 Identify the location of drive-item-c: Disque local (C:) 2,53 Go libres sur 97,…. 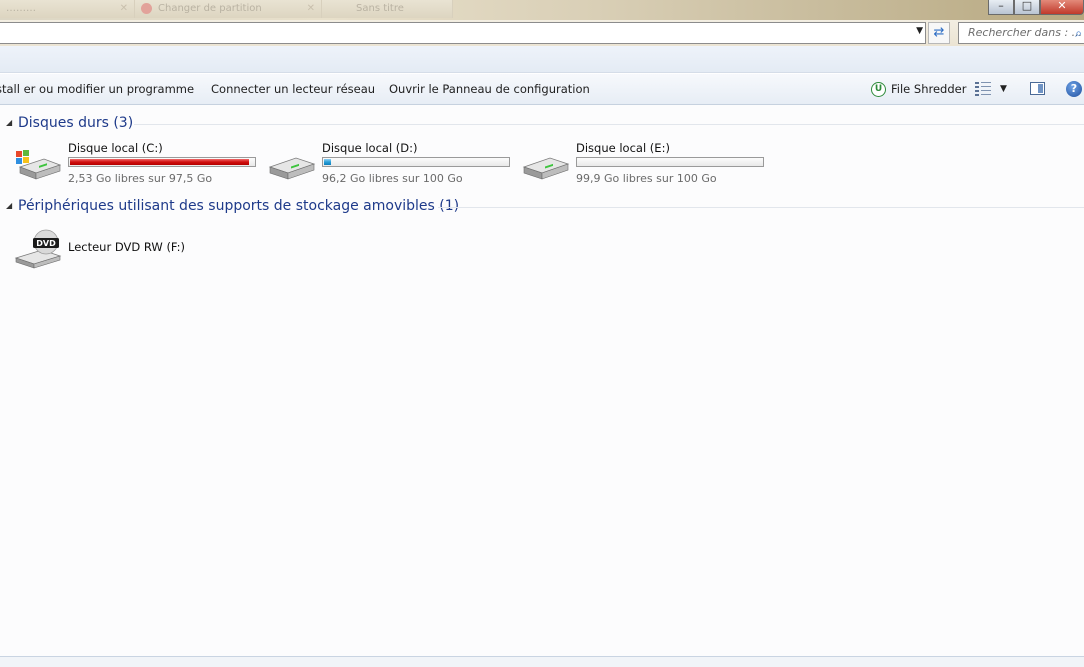
(139, 163).